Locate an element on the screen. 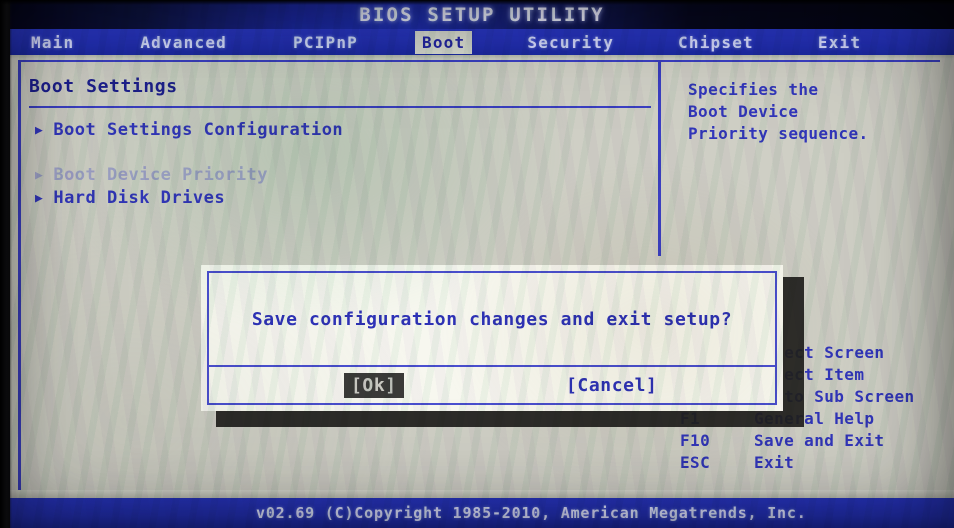  legend-row: F10 Save and Exit is located at coordinates (782, 440).